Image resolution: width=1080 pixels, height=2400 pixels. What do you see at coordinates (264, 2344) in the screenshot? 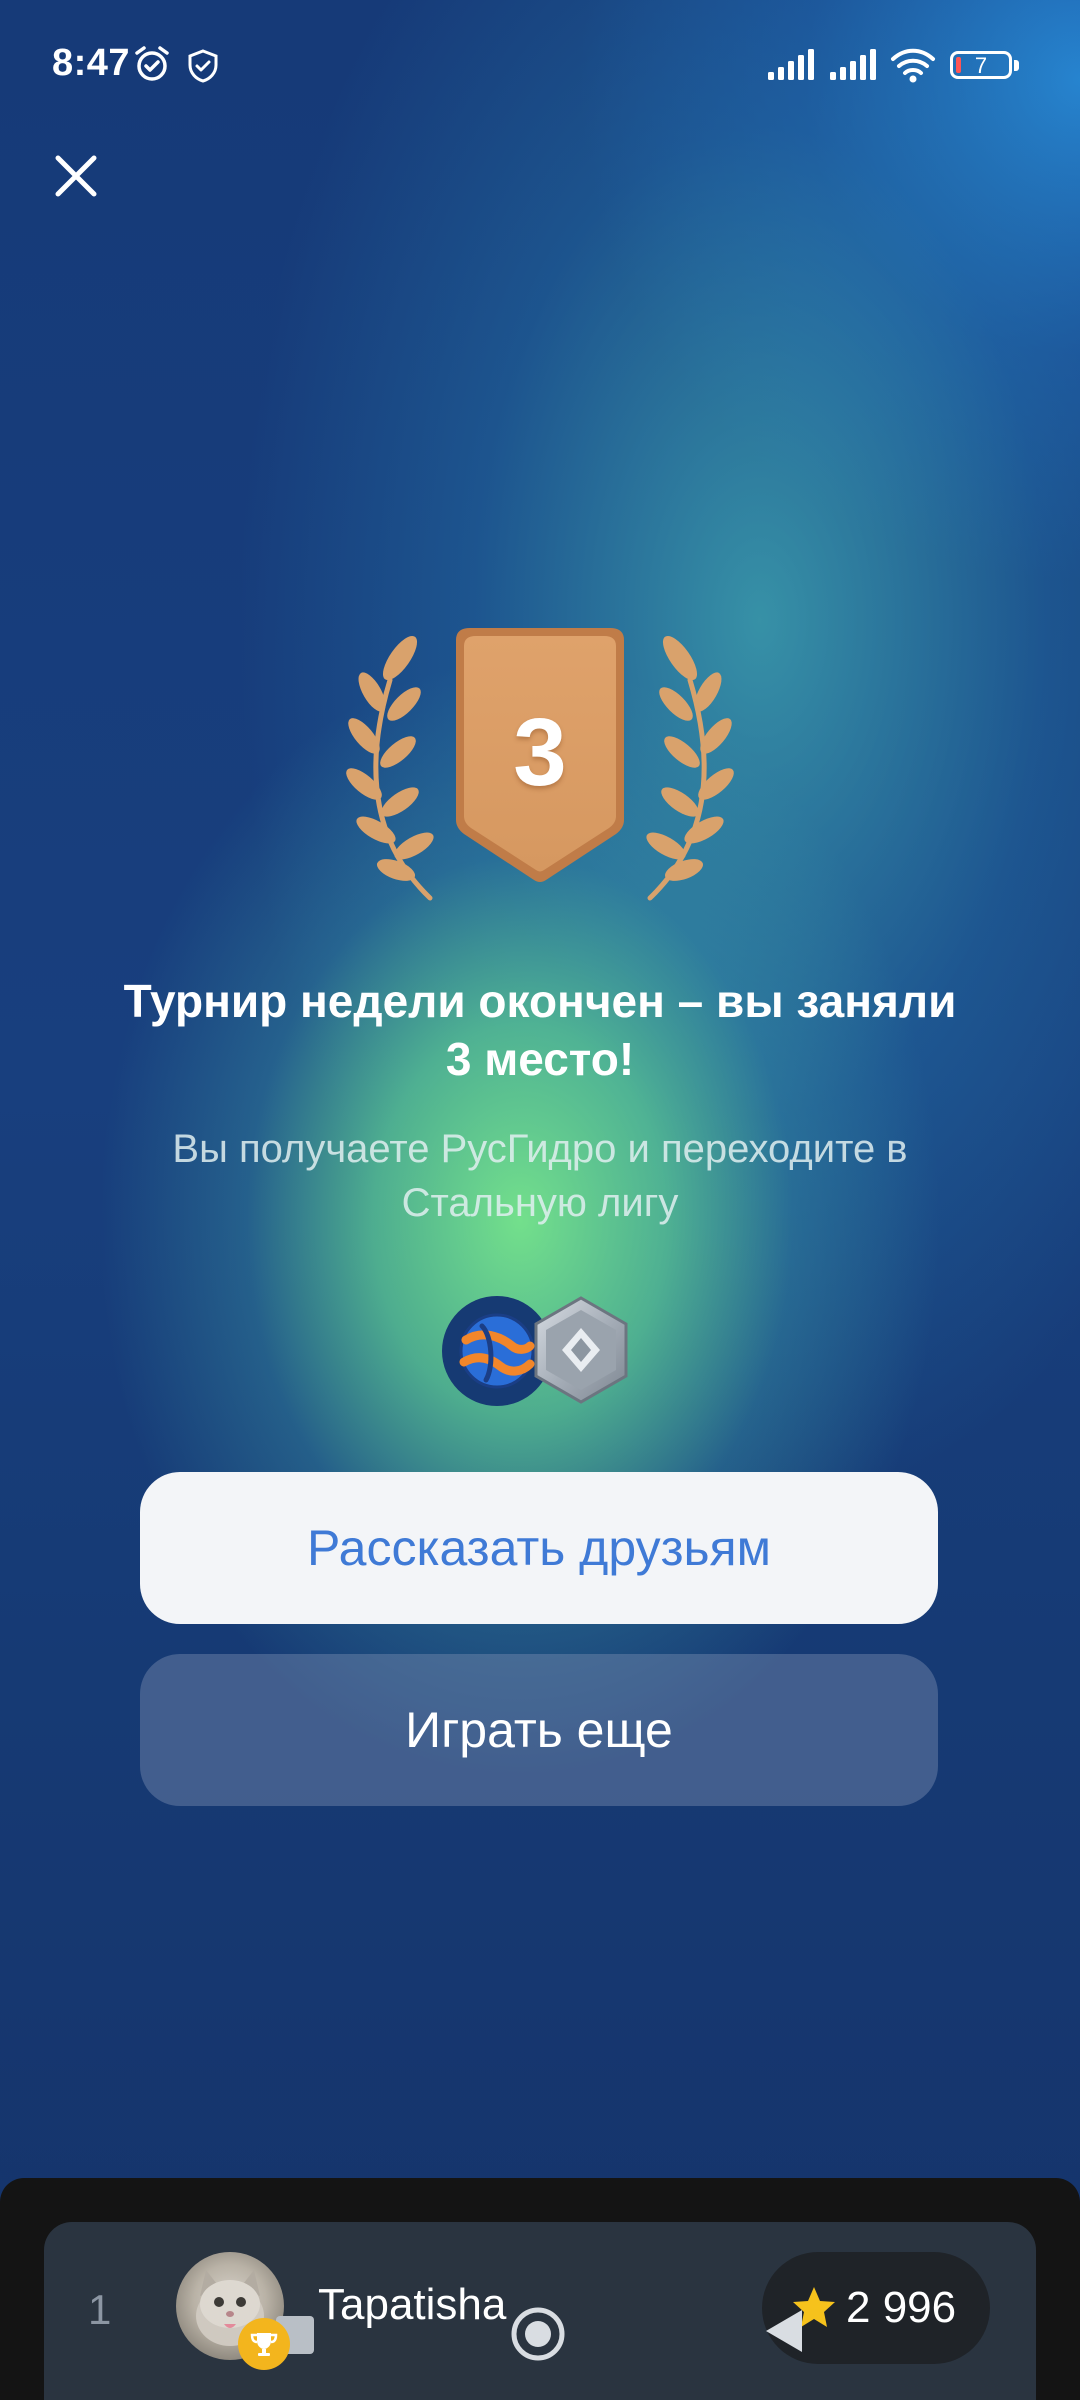
I see `trophy-icon` at bounding box center [264, 2344].